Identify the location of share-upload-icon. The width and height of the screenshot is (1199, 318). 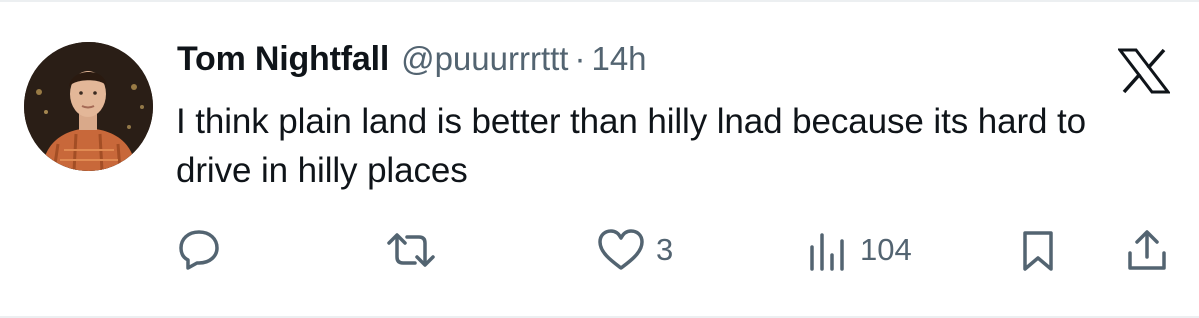
(1147, 250).